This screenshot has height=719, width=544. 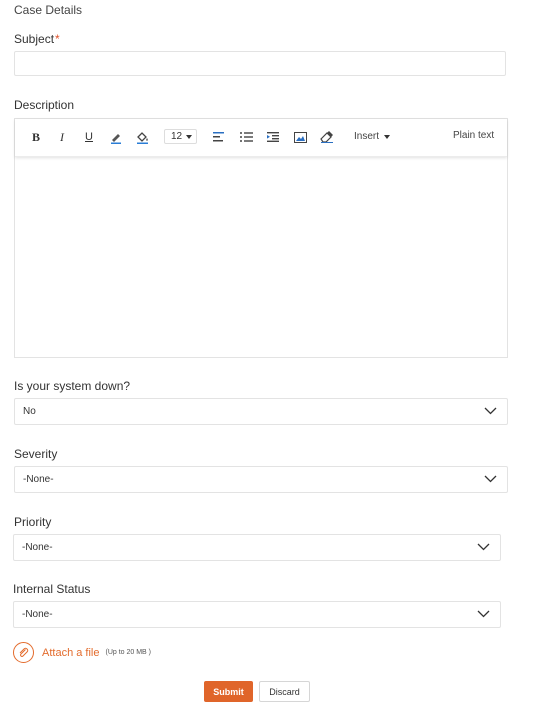 I want to click on system-down-select: No, so click(x=261, y=411).